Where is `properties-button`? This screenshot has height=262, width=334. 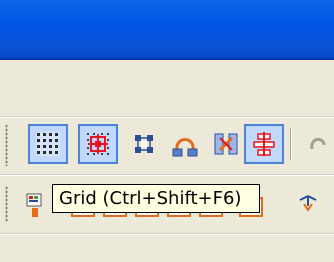
properties-button is located at coordinates (39, 205).